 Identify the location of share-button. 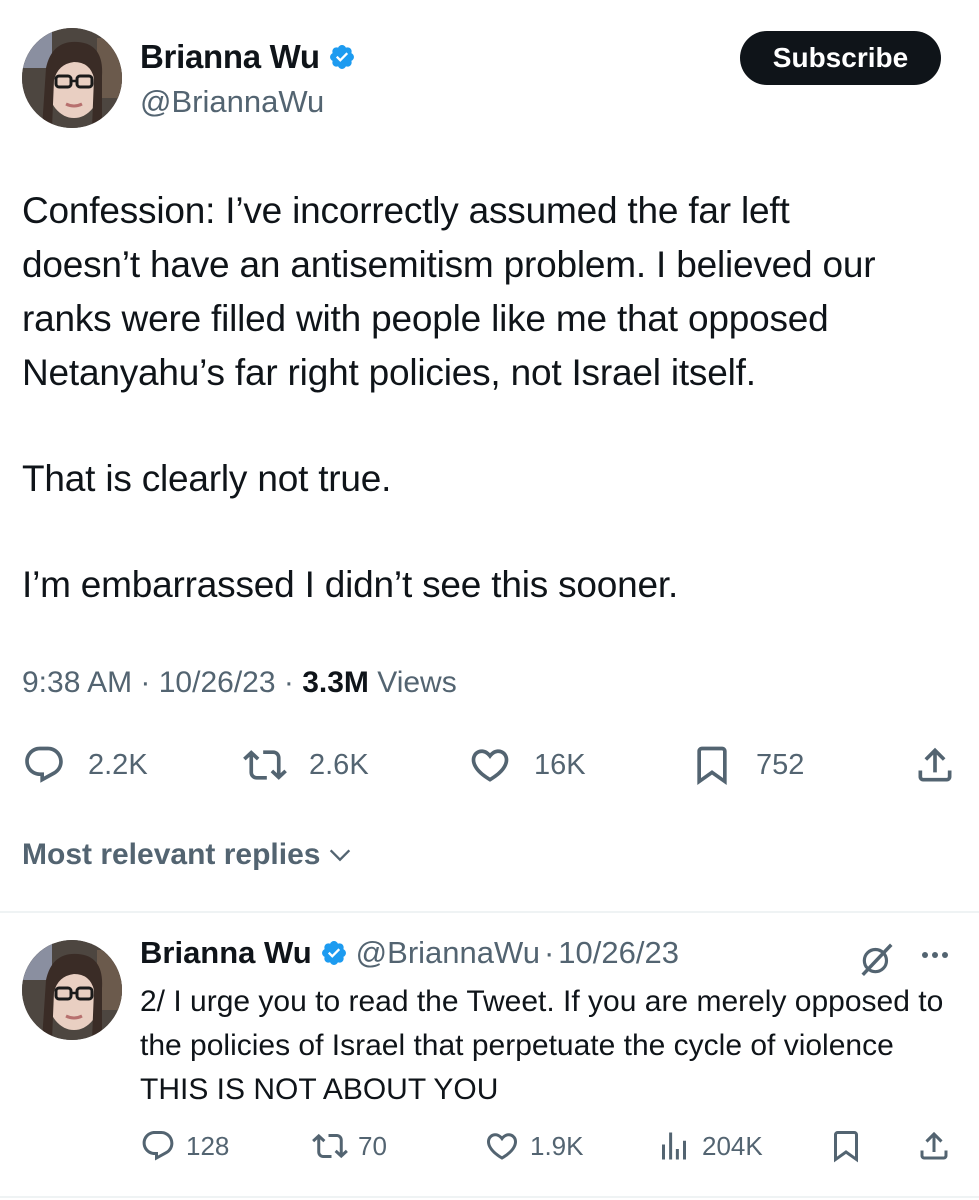
(935, 765).